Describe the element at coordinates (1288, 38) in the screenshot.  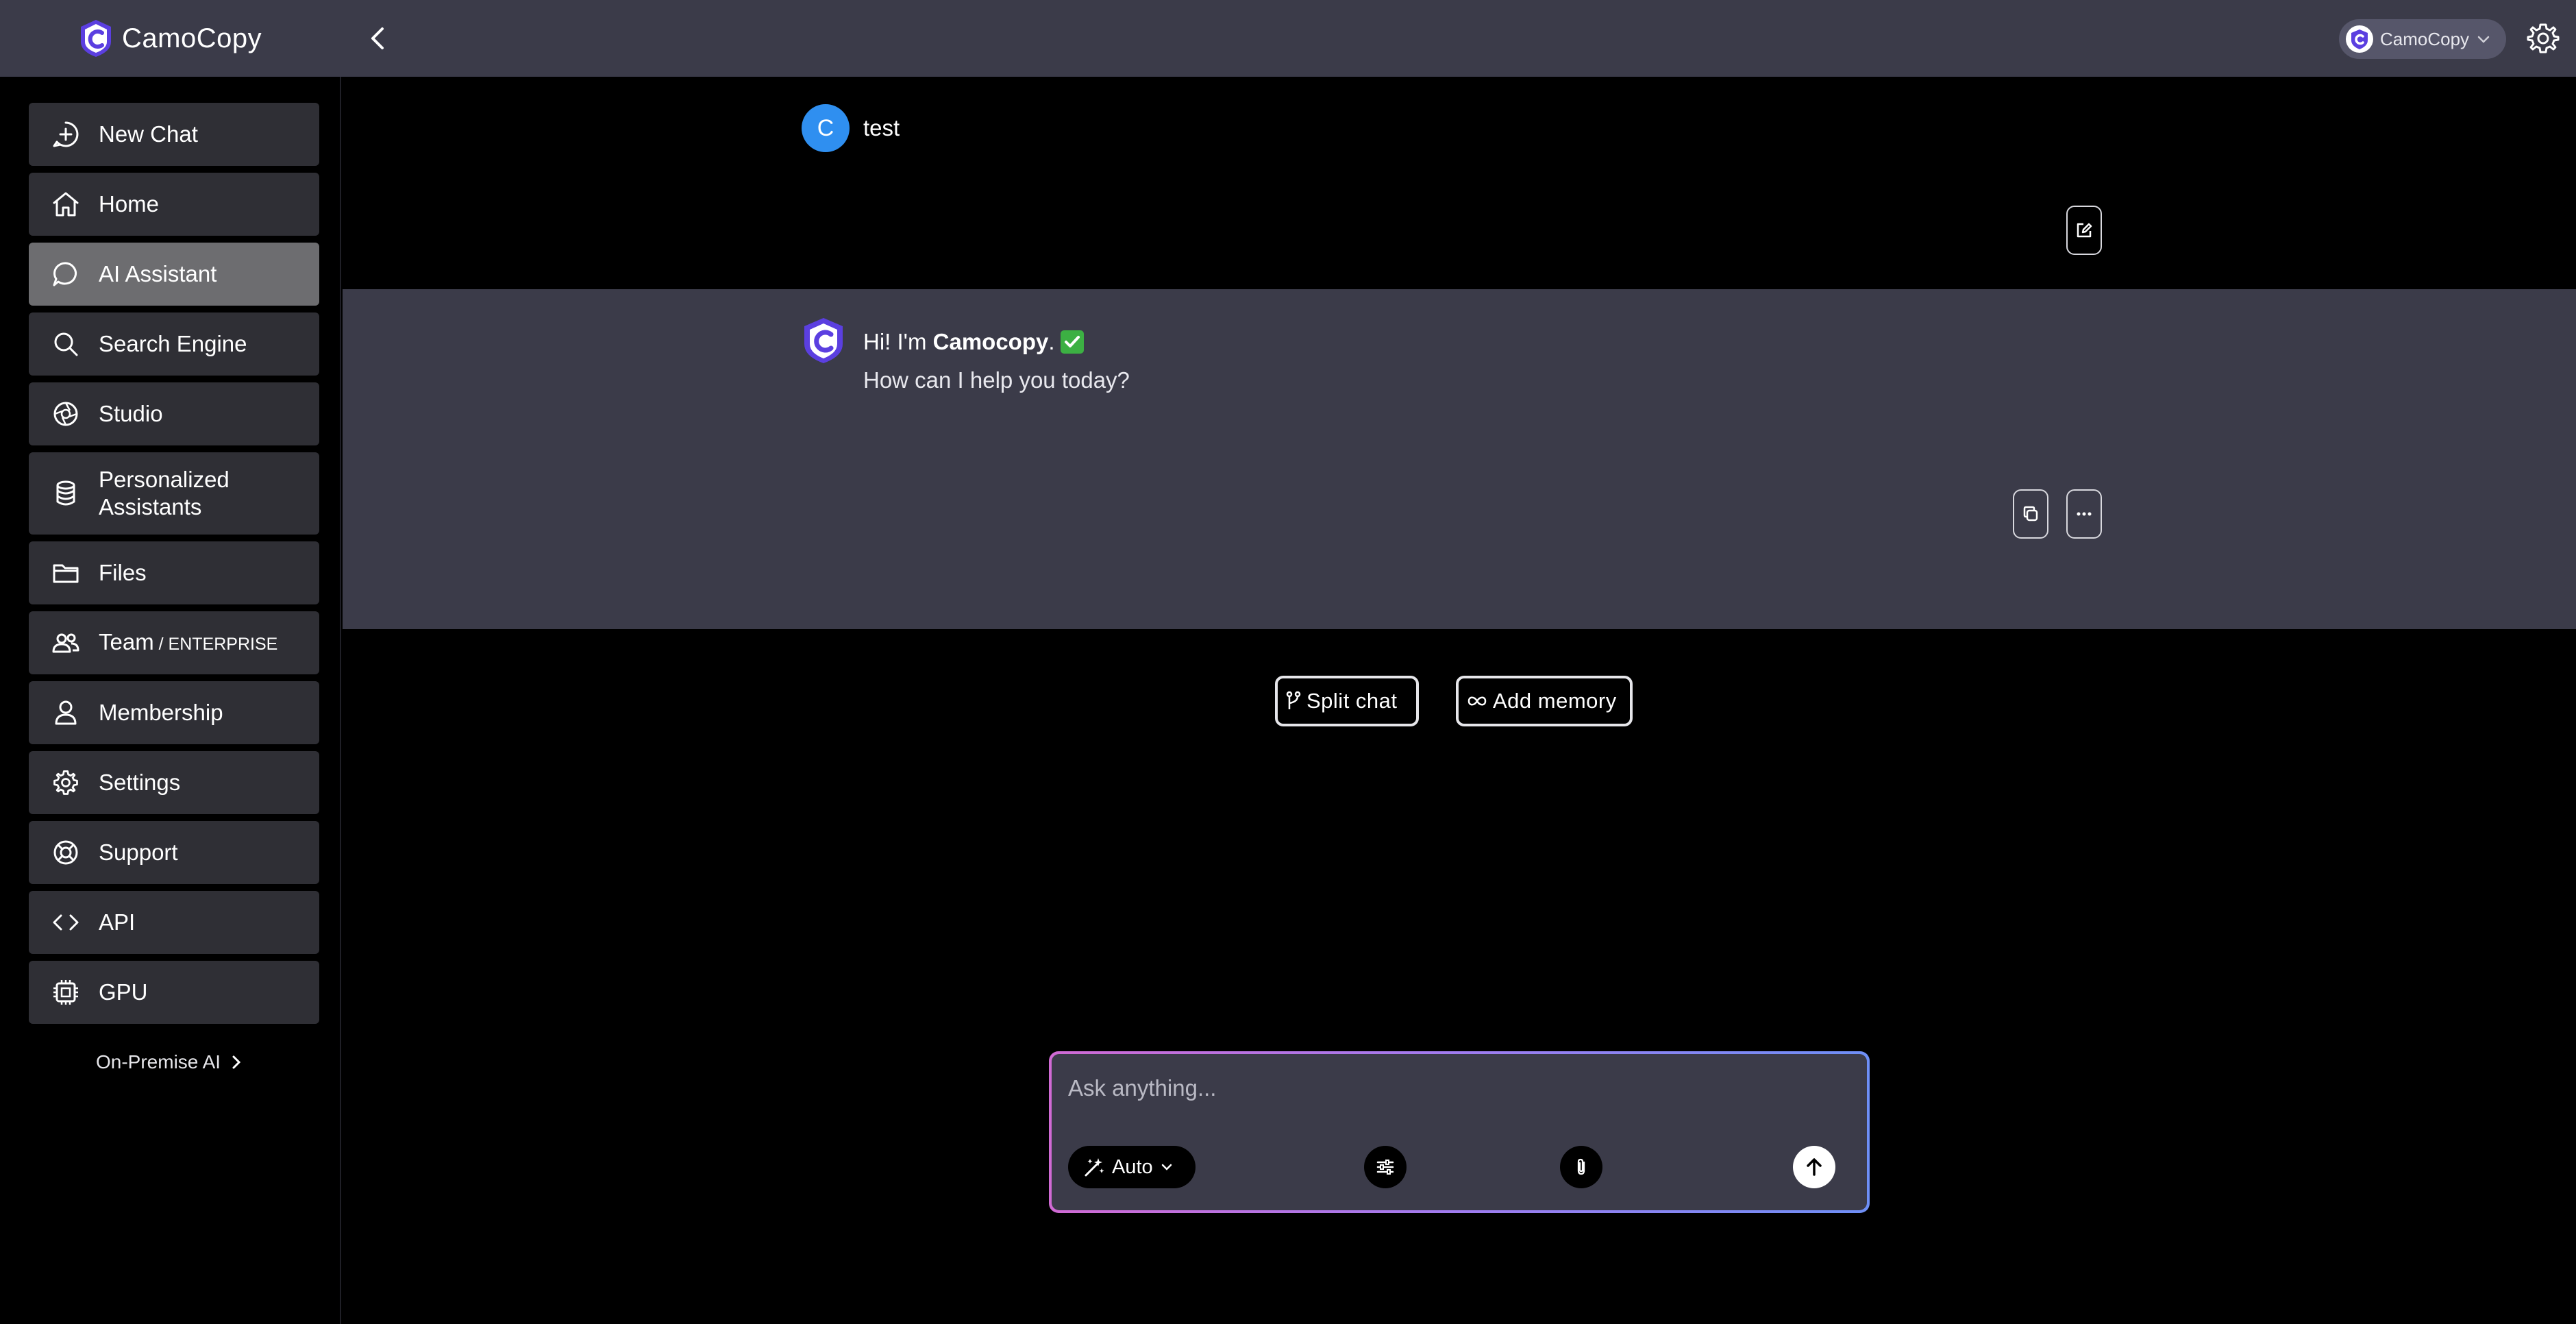
I see `top-bar: CamoCopy CamoCopy` at that location.